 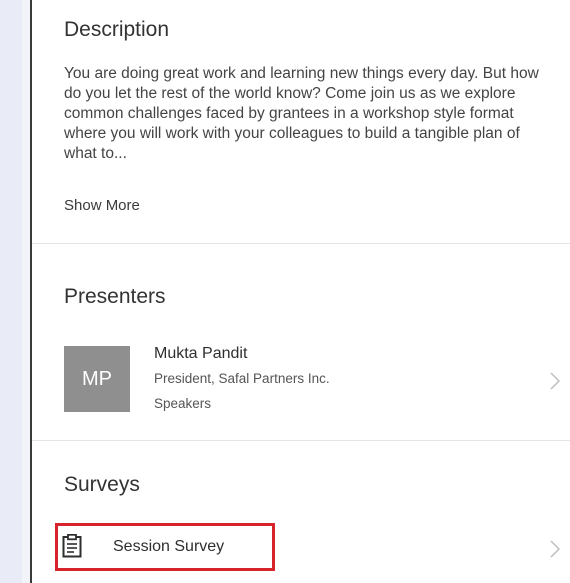 I want to click on clipboard-icon, so click(x=72, y=546).